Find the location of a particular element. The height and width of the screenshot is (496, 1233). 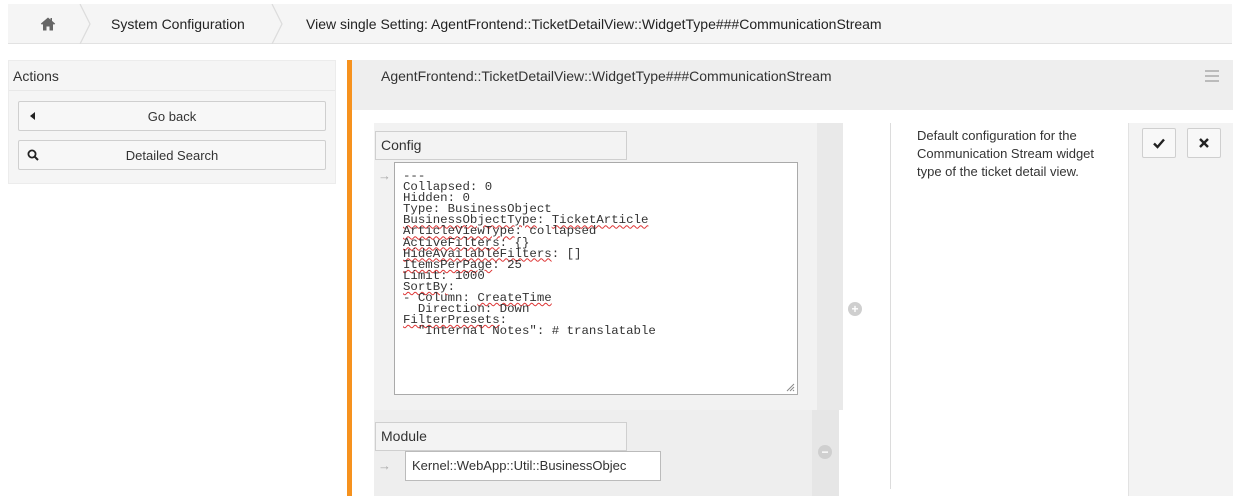

remove-key-icon: − is located at coordinates (825, 452).